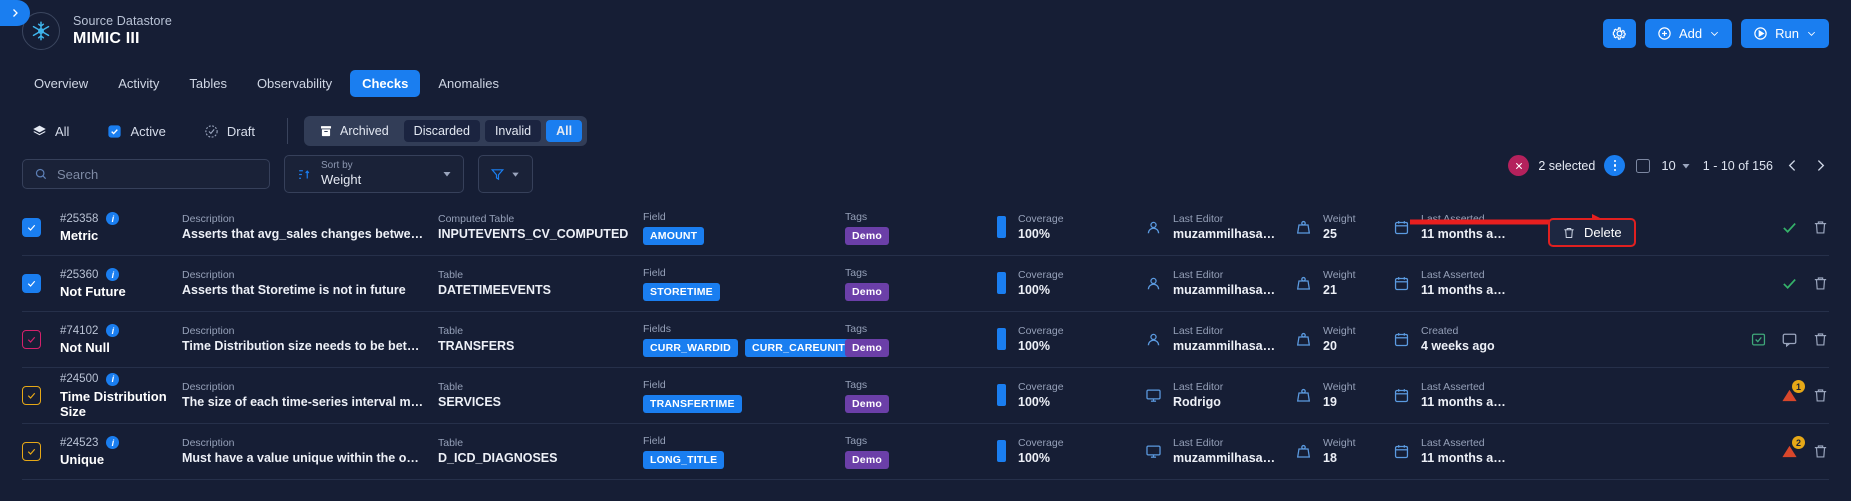  Describe the element at coordinates (1798, 442) in the screenshot. I see `warning-count-badge: 2` at that location.